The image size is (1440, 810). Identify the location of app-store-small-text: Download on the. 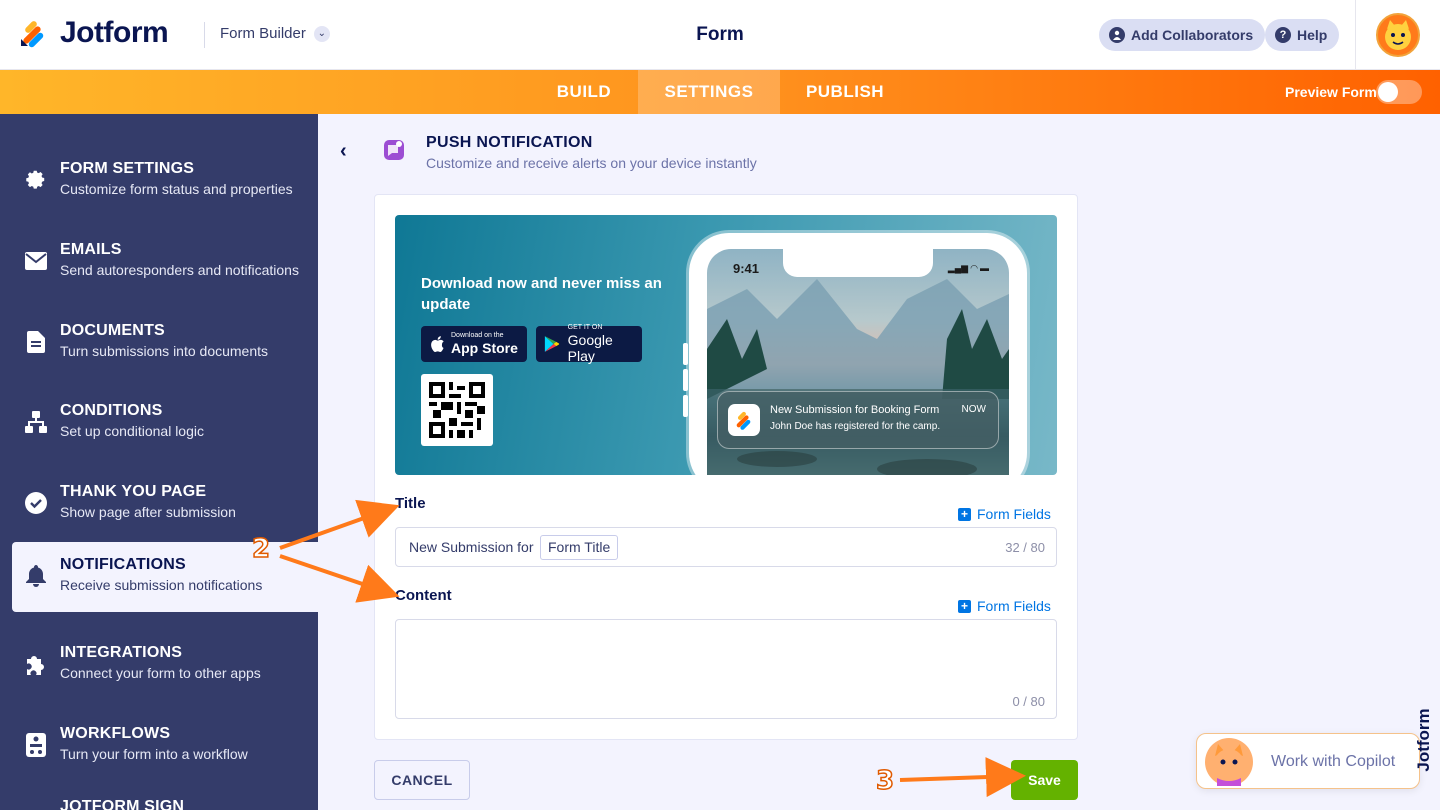
(477, 335).